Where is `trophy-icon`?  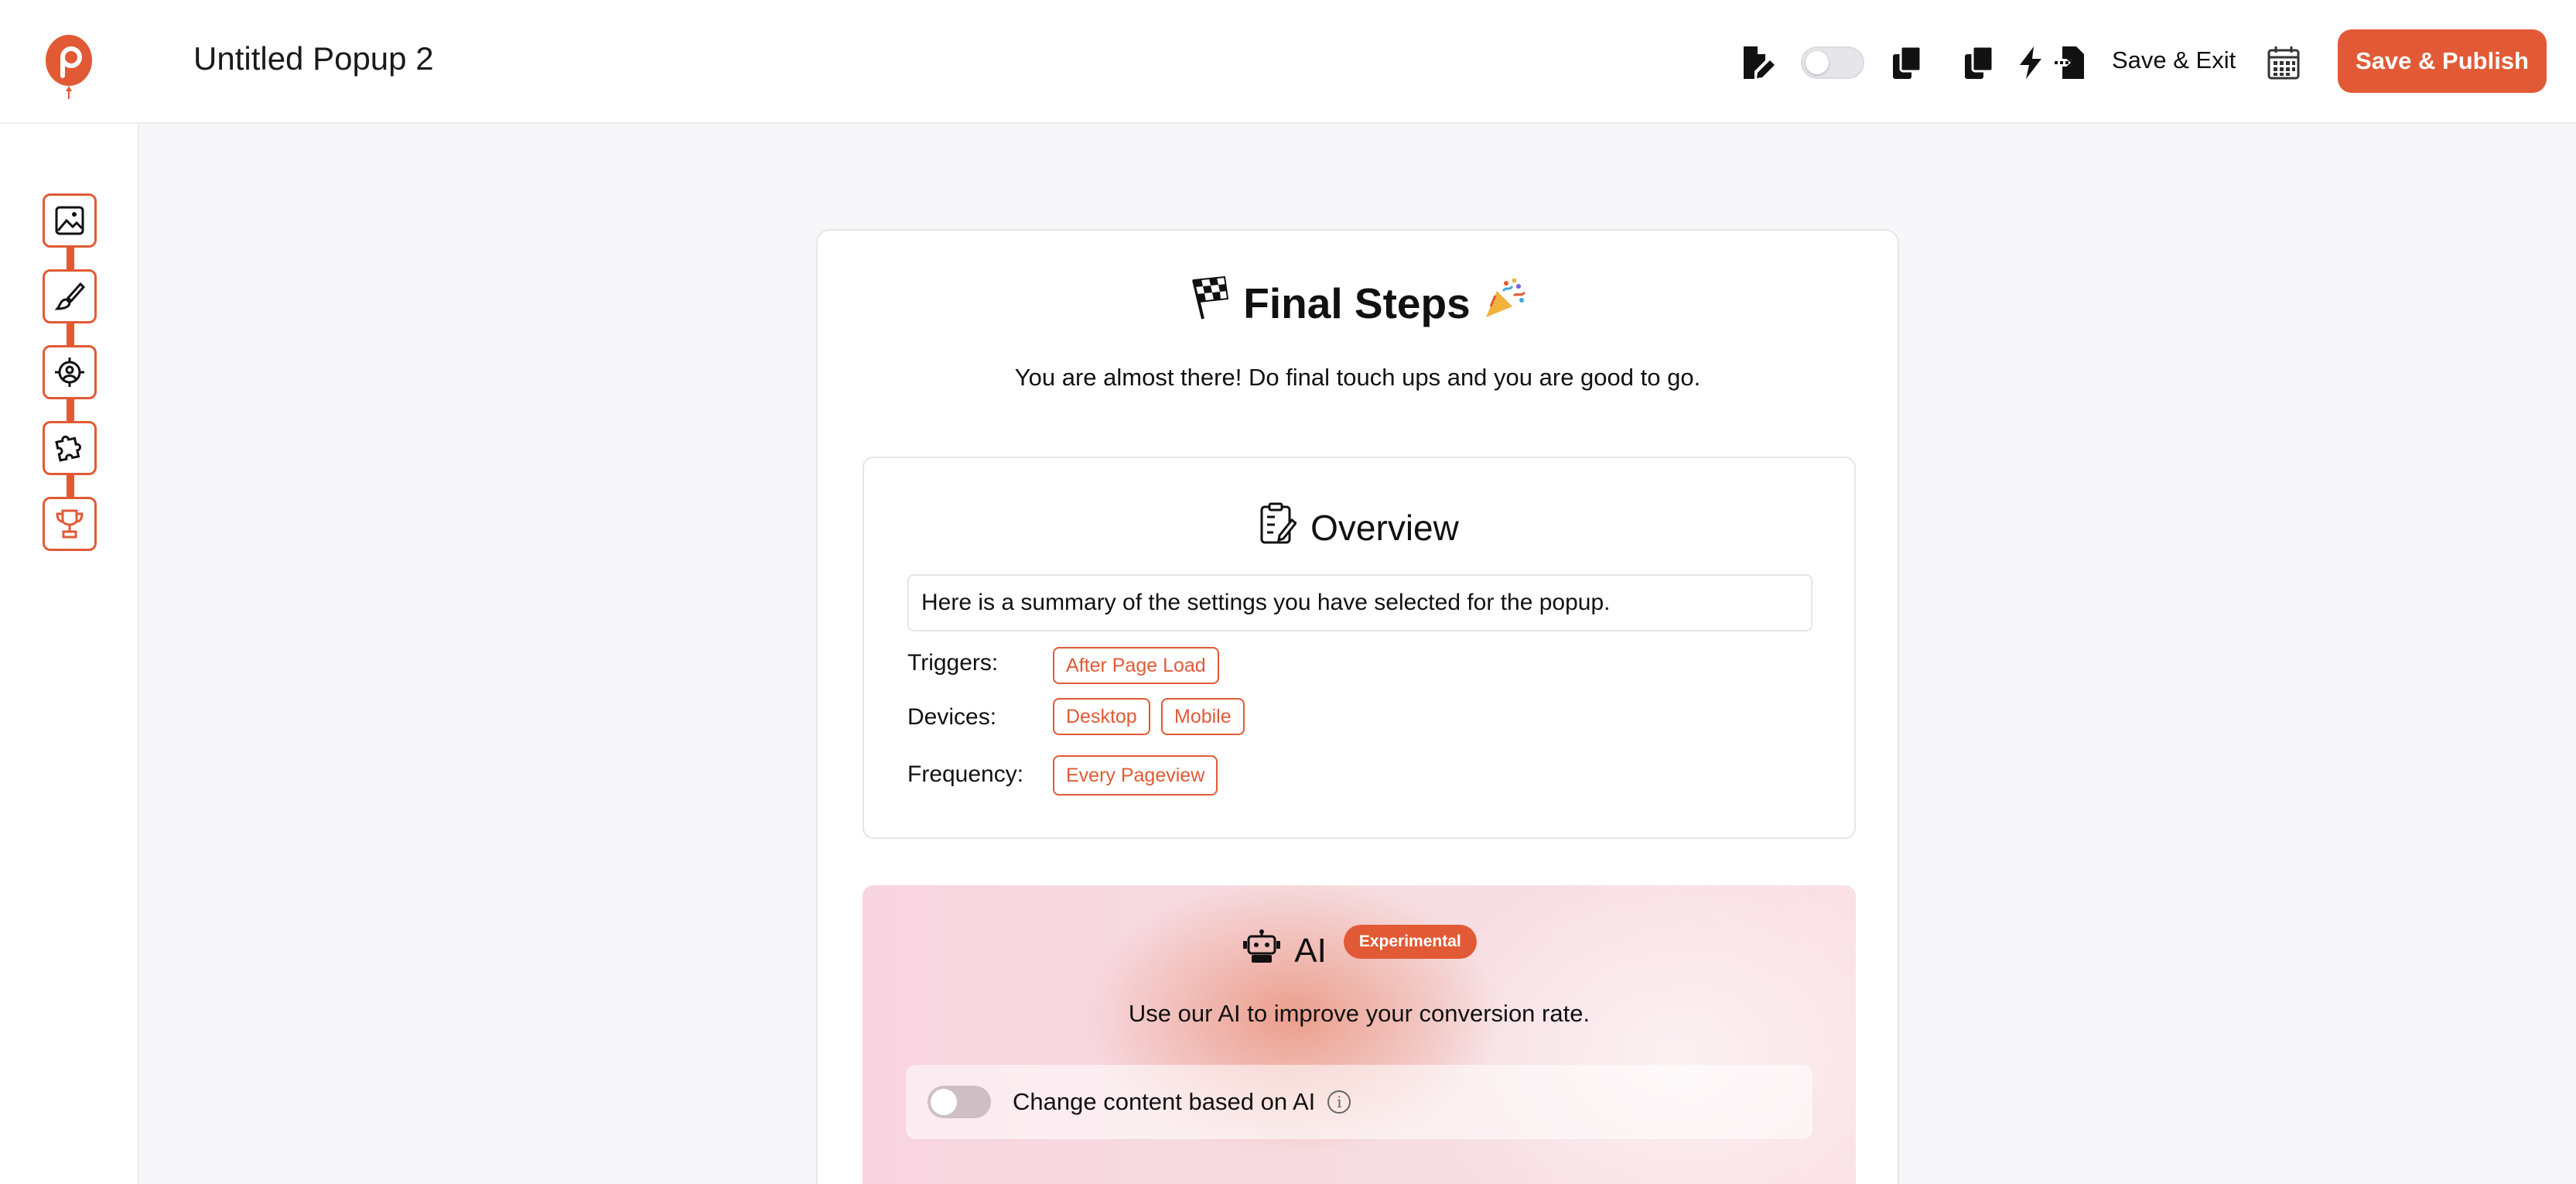 trophy-icon is located at coordinates (70, 524).